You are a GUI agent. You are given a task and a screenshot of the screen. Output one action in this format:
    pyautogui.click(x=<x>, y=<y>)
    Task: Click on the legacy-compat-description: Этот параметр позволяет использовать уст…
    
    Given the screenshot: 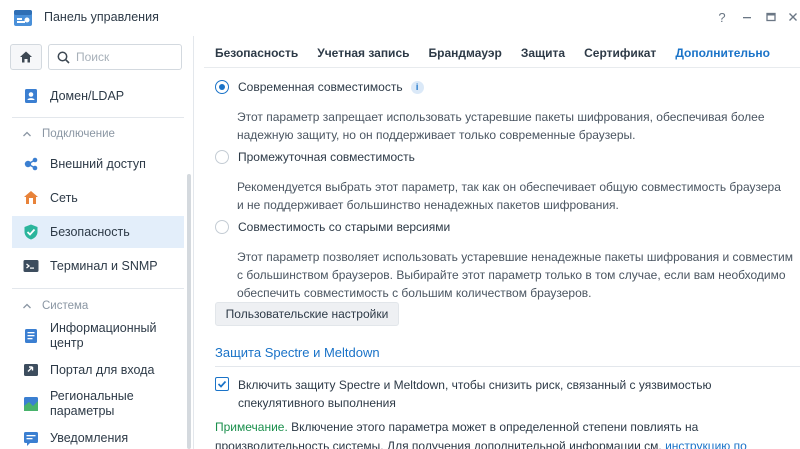 What is the action you would take?
    pyautogui.click(x=515, y=275)
    